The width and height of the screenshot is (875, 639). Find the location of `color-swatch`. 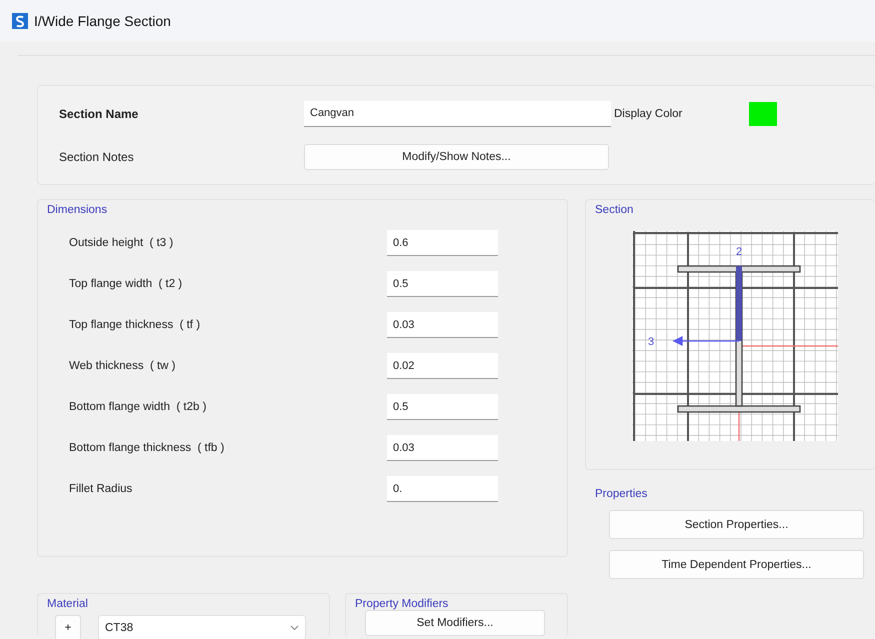

color-swatch is located at coordinates (763, 114).